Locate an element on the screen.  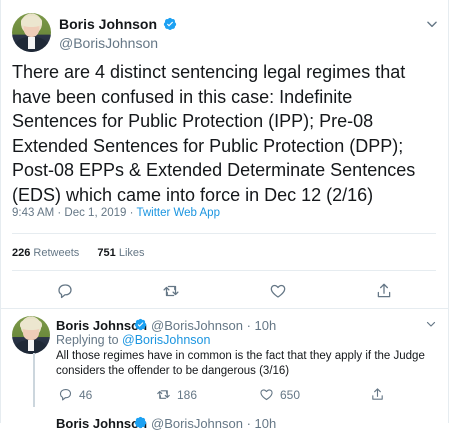
like-button: 650 is located at coordinates (279, 394).